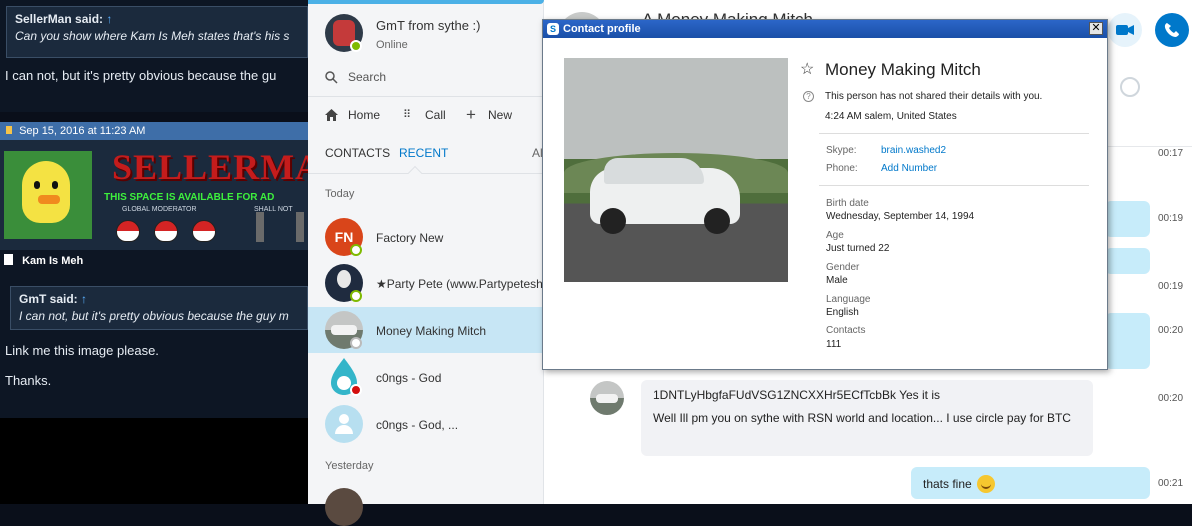  Describe the element at coordinates (909, 168) in the screenshot. I see `add-number-link: Add Number` at that location.